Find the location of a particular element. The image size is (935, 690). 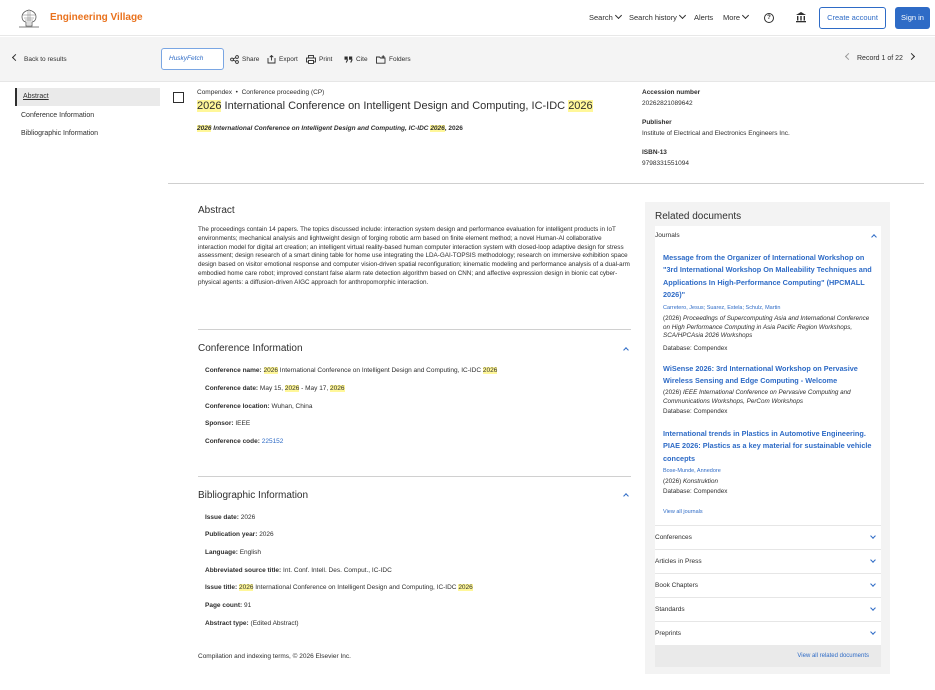

abstract-heading: Abstract is located at coordinates (216, 210).